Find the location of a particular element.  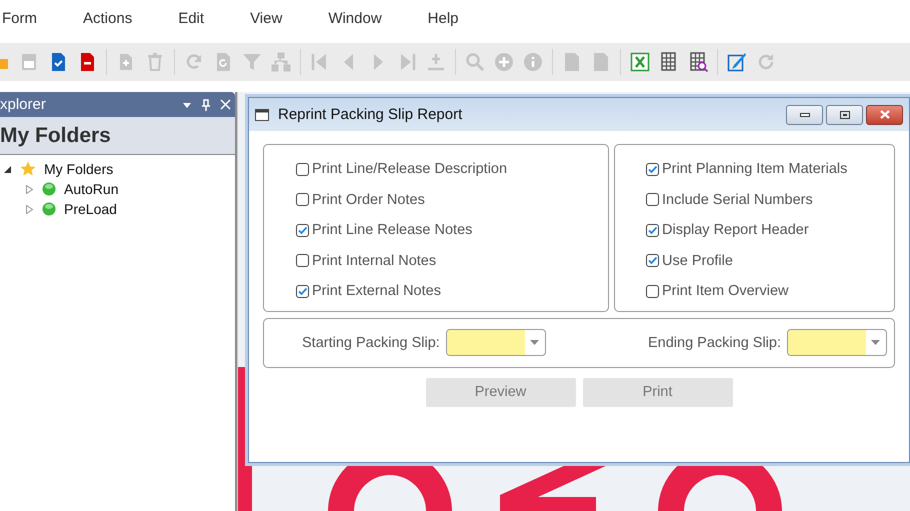

checkbox-label: Print Planning Item Materials is located at coordinates (755, 169).